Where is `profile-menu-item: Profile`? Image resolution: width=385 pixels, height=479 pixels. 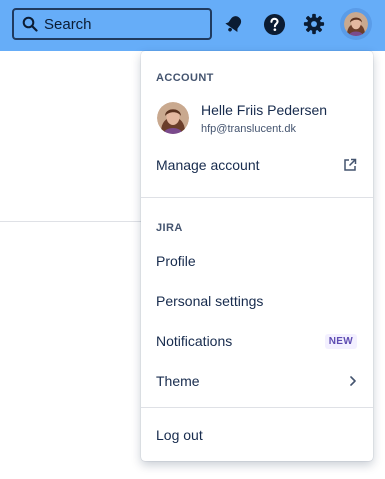
profile-menu-item: Profile is located at coordinates (257, 261).